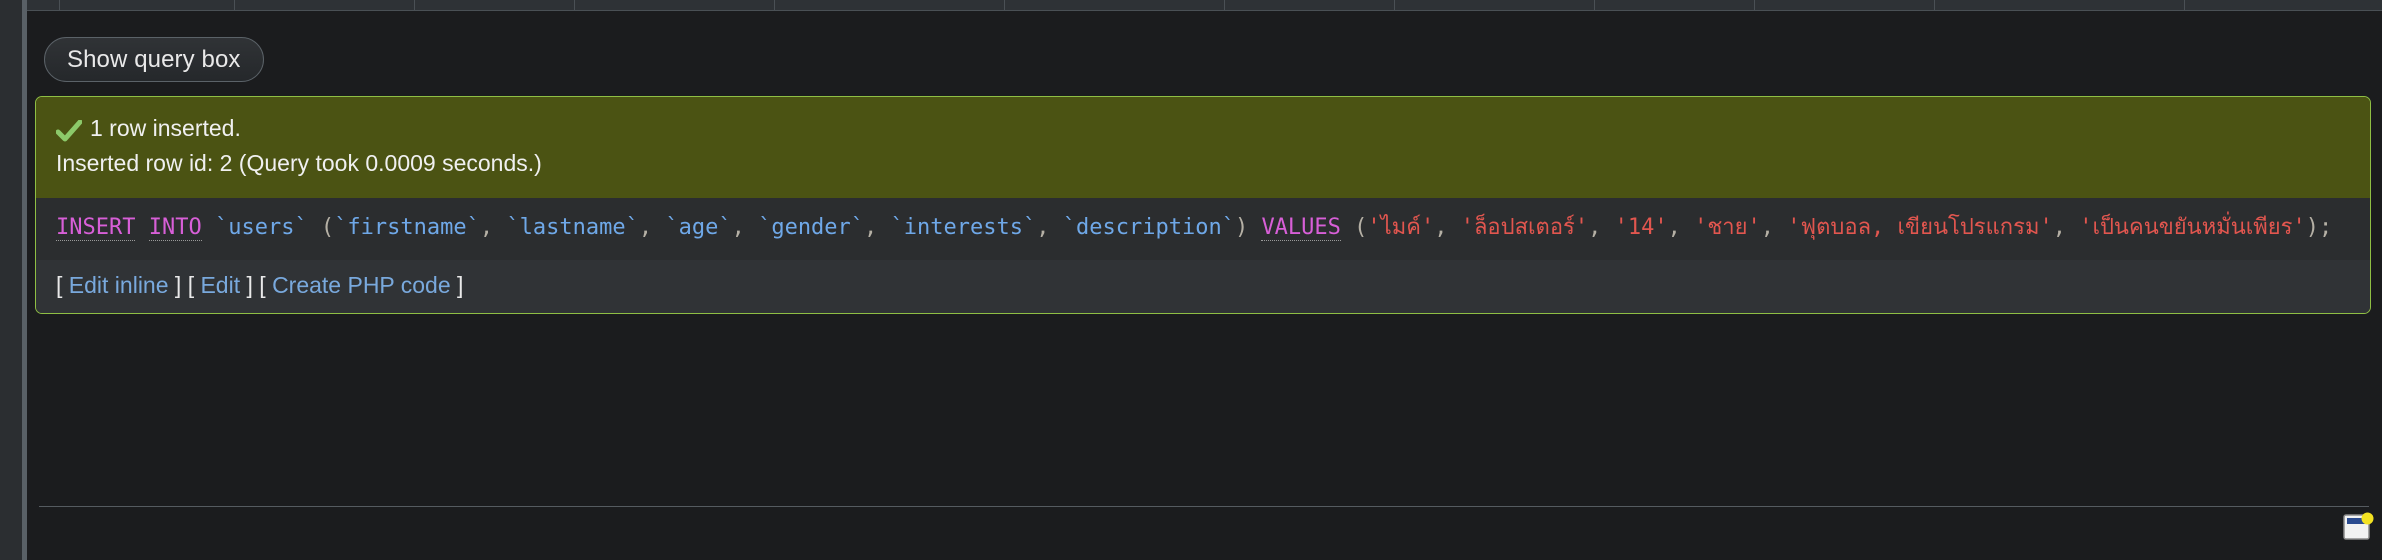 This screenshot has height=560, width=2382. I want to click on sql-token-29: ,, so click(2066, 227).